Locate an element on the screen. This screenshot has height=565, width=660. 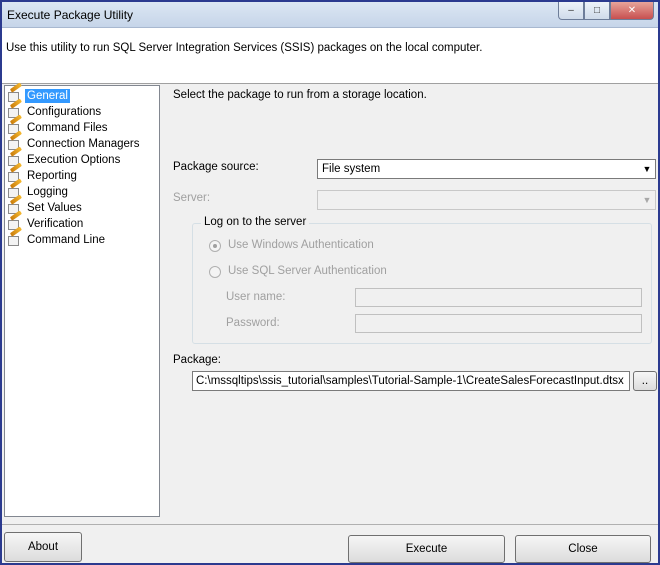
nav-item-label: Set Values is located at coordinates (54, 207).